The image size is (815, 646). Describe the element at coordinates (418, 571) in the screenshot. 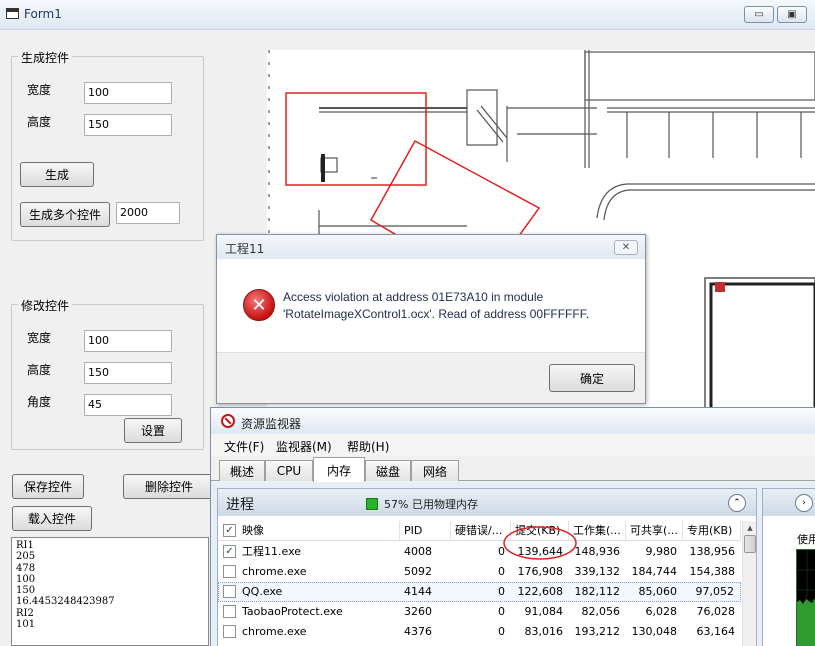

I see `cell-pid: 5092` at that location.